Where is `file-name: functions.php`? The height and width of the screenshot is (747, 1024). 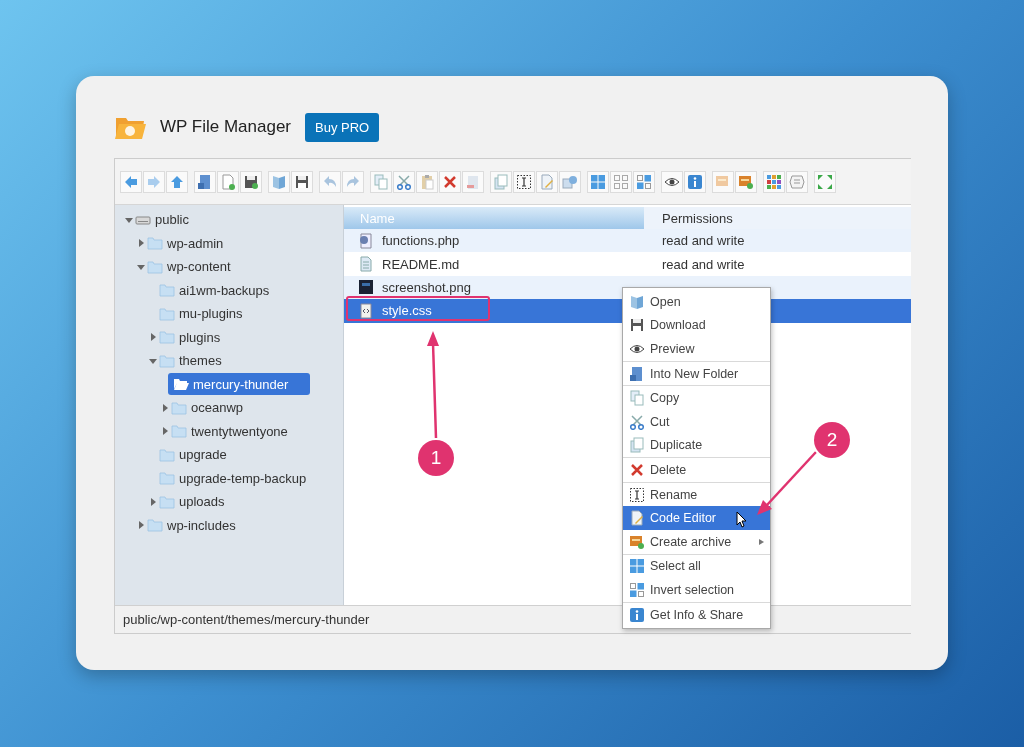
file-name: functions.php is located at coordinates (421, 241).